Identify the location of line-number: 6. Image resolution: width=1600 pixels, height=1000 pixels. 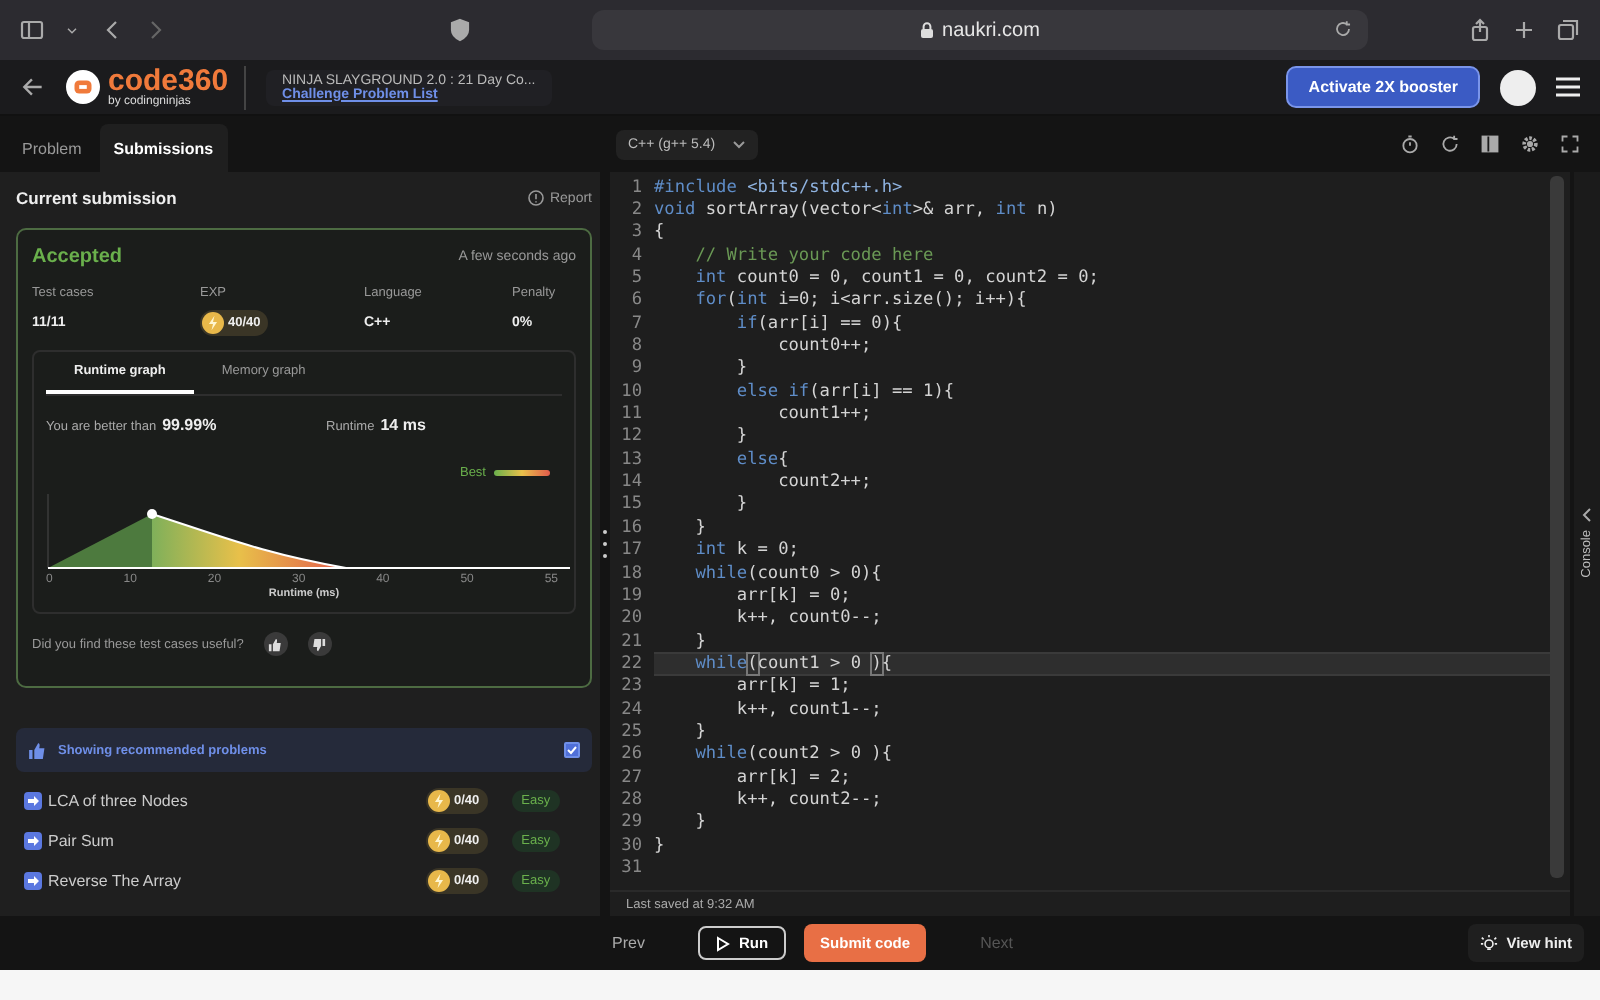
(636, 300).